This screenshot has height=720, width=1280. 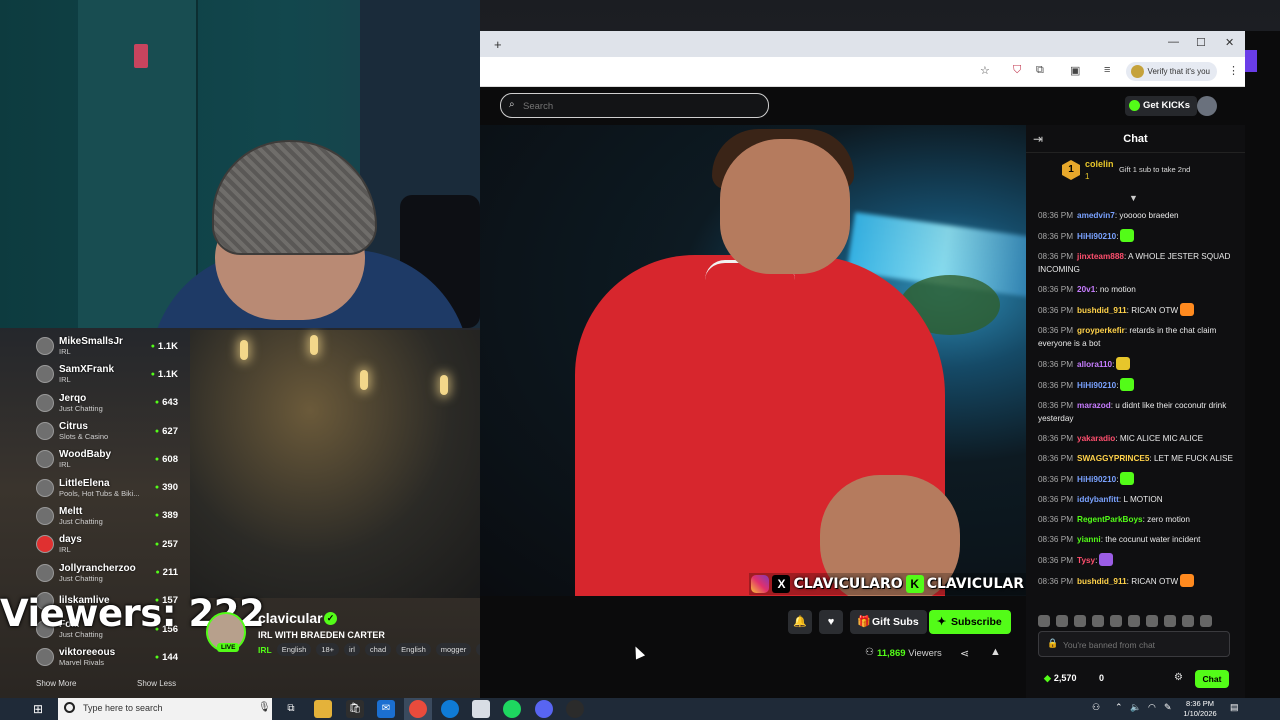 What do you see at coordinates (107, 516) in the screenshot?
I see `channel-item: MelttJust Chatting 389` at bounding box center [107, 516].